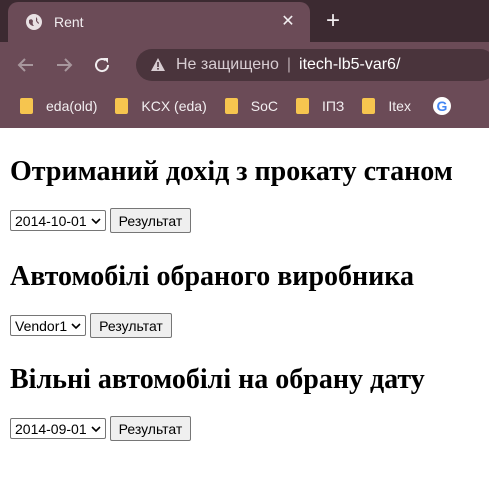  I want to click on free-date-select: 2014-09-01, so click(58, 428).